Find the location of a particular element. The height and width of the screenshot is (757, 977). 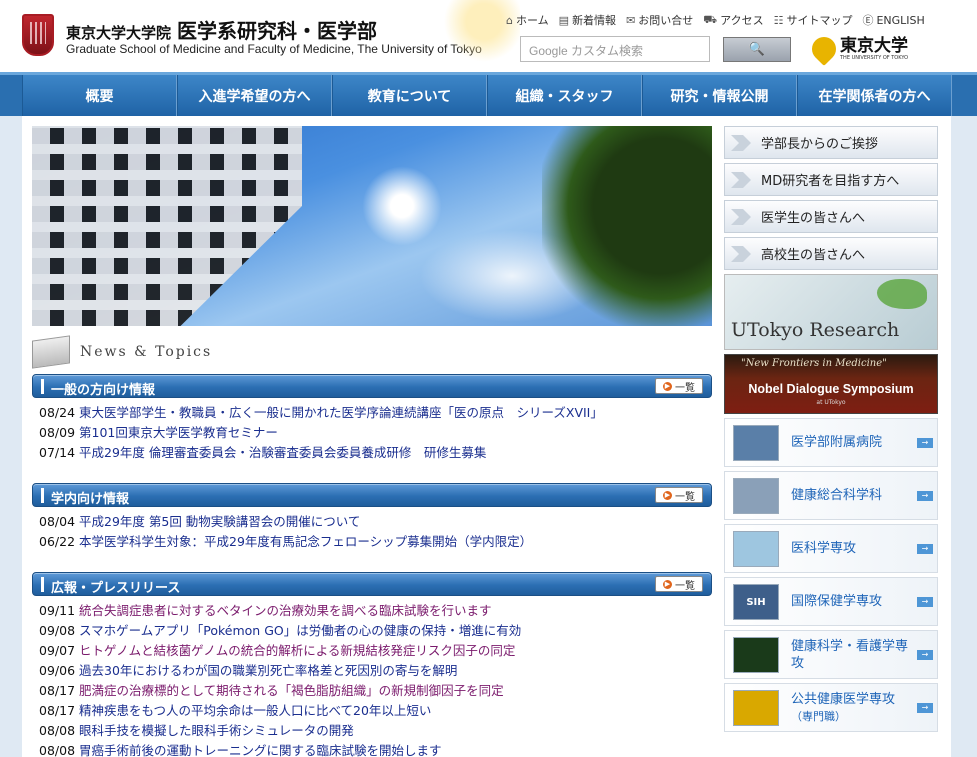

sidebar-link-2: 医学生の皆さんへ is located at coordinates (831, 216).